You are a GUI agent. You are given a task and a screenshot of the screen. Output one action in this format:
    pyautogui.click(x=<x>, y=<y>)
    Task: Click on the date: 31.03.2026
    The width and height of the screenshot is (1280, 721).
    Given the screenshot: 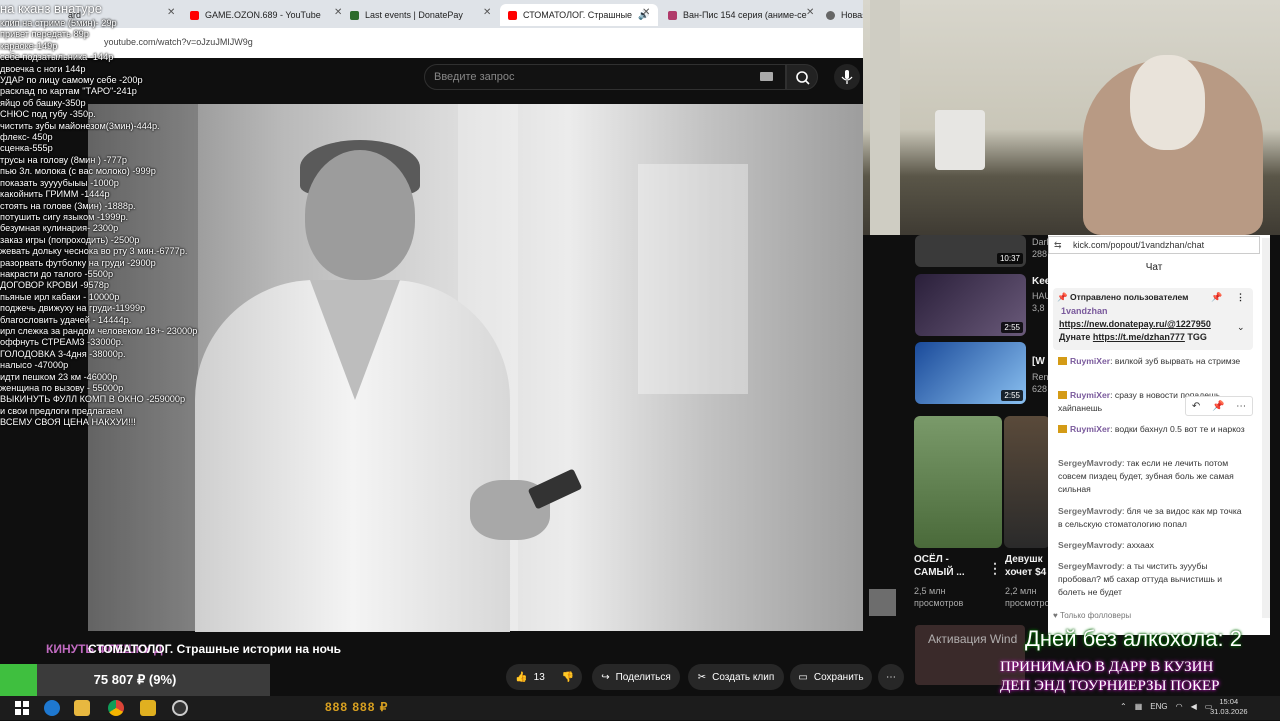 What is the action you would take?
    pyautogui.click(x=1229, y=711)
    